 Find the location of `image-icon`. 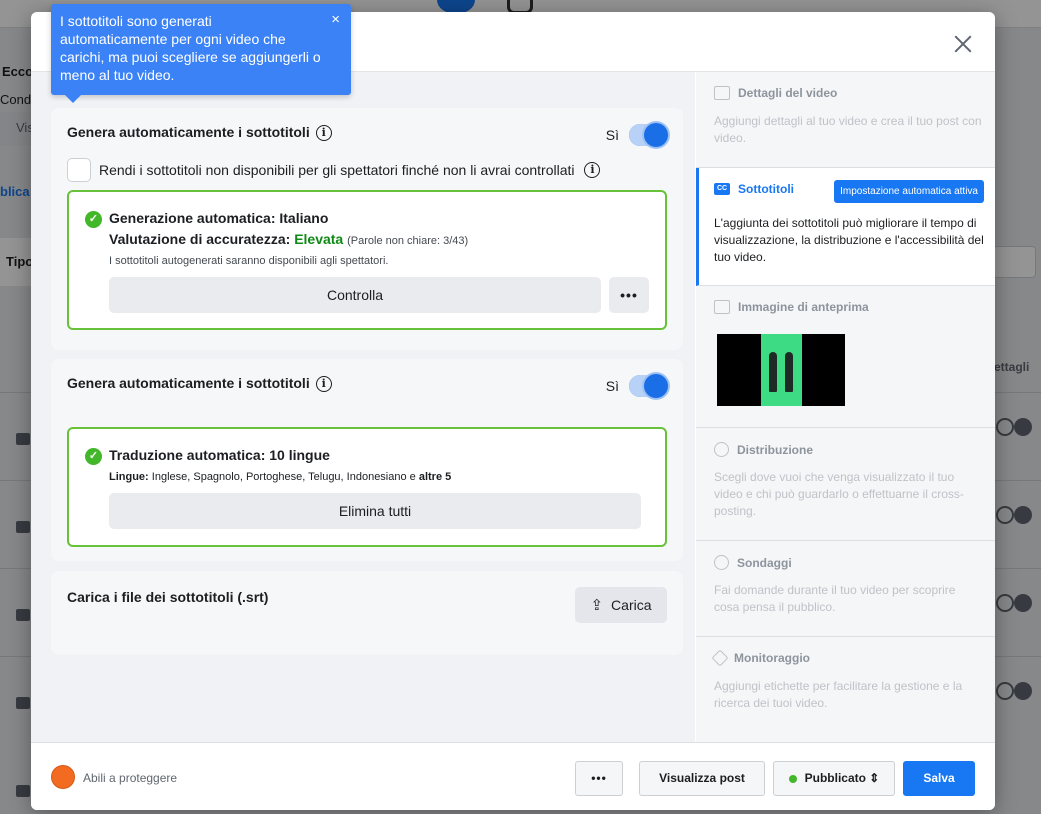

image-icon is located at coordinates (722, 307).